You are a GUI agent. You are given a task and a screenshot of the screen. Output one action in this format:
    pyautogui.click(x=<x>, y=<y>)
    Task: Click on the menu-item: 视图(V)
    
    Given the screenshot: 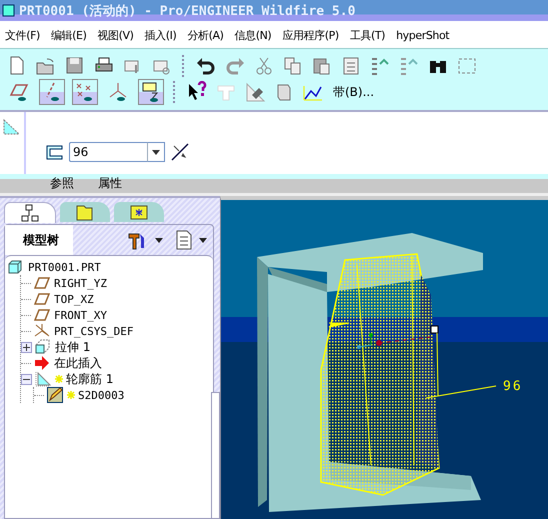 What is the action you would take?
    pyautogui.click(x=115, y=35)
    